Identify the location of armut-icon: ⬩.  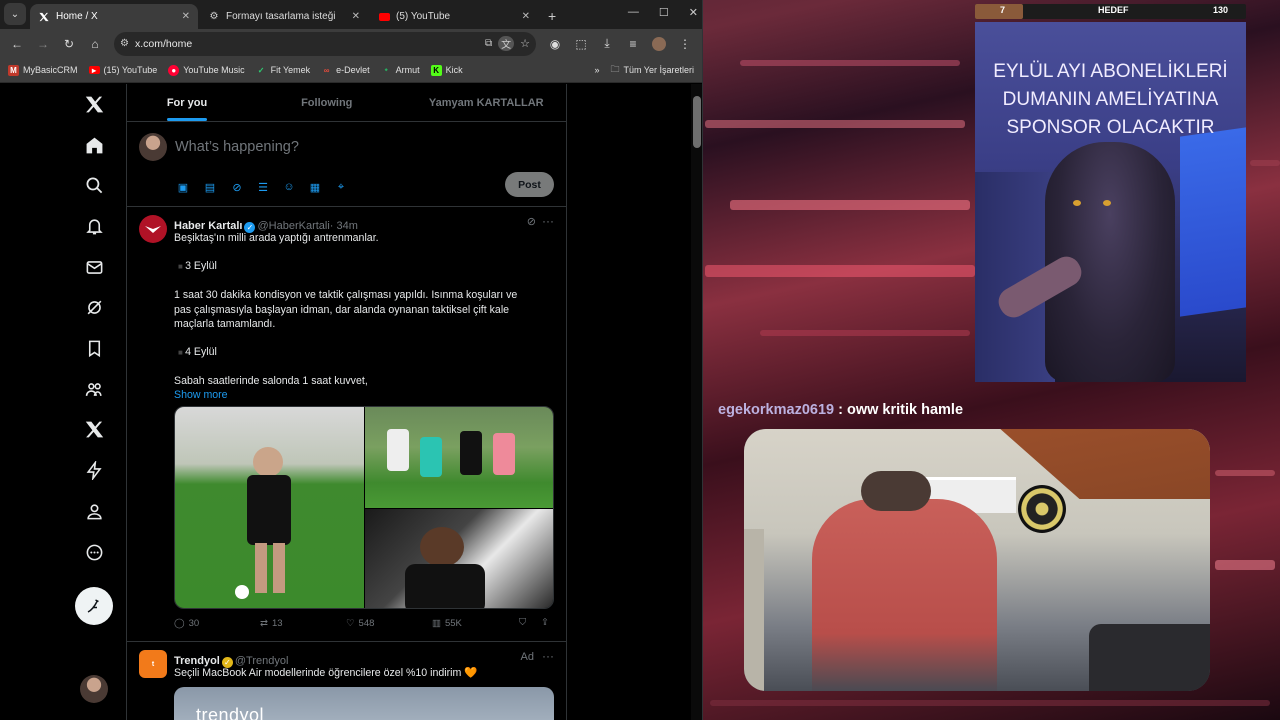
(386, 69).